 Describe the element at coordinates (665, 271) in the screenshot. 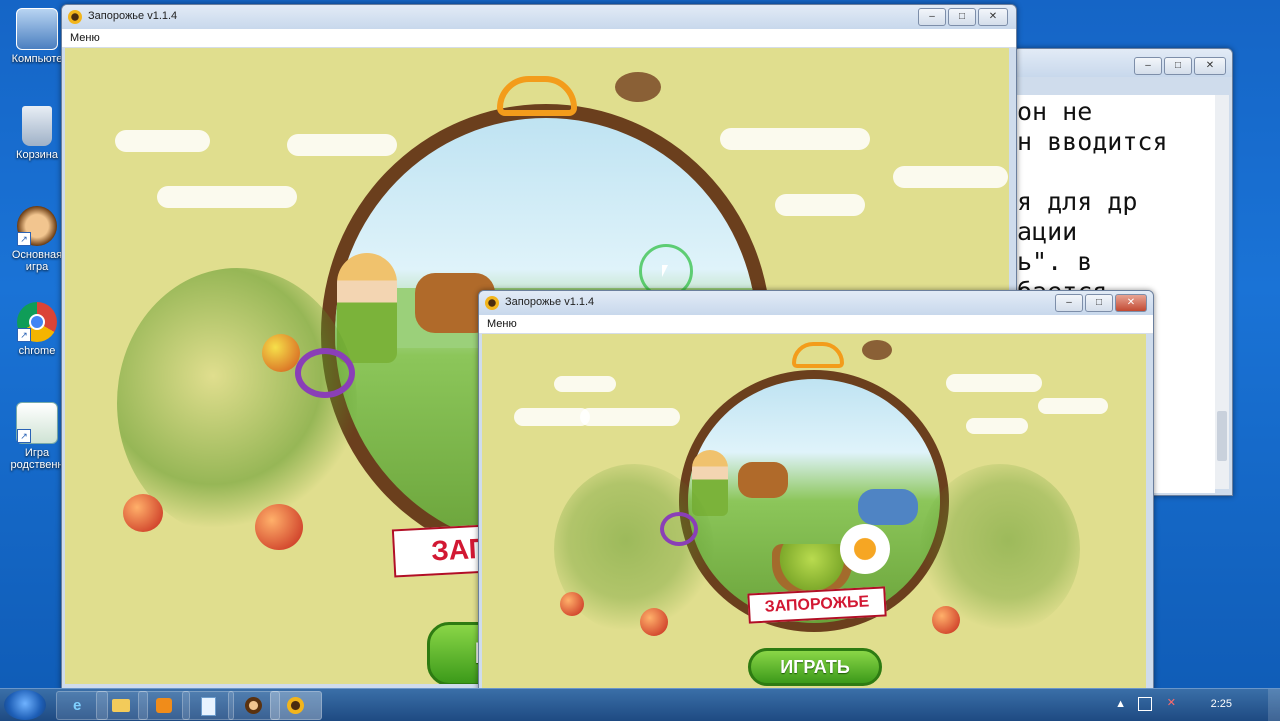

I see `mouse-cursor-icon` at that location.